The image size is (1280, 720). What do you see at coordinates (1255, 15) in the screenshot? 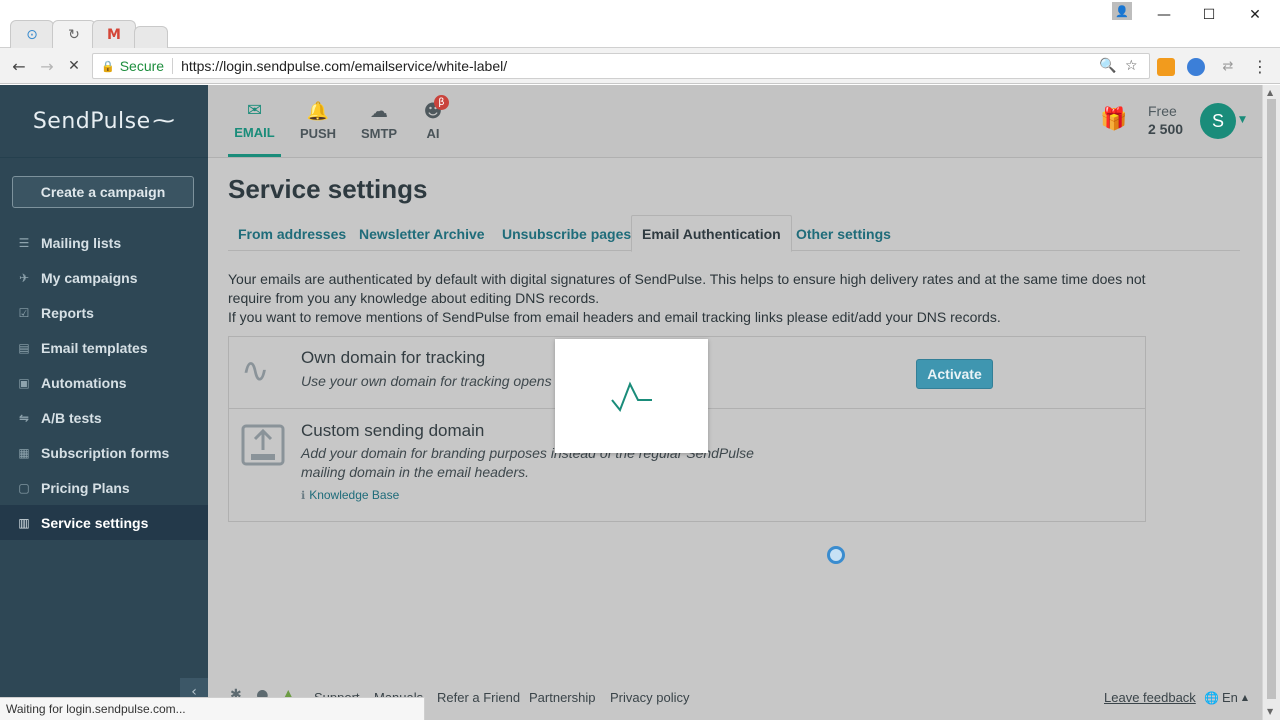
I see `close-window-button: ✕` at bounding box center [1255, 15].